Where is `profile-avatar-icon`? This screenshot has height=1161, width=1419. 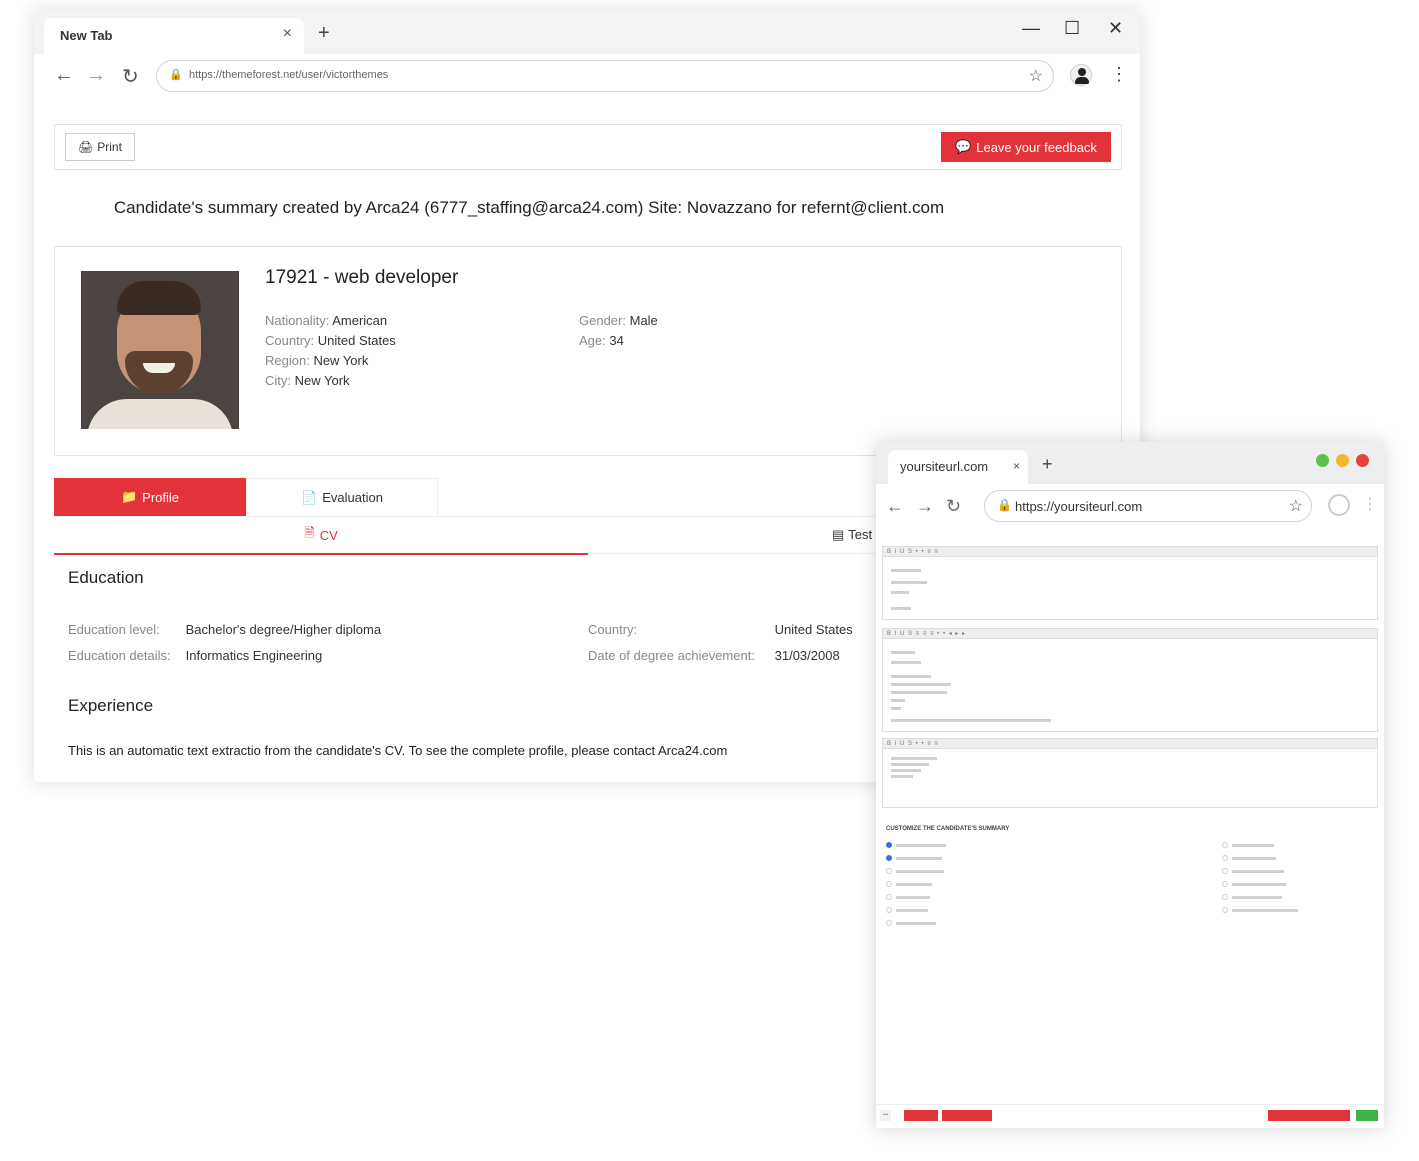
profile-avatar-icon is located at coordinates (1081, 75).